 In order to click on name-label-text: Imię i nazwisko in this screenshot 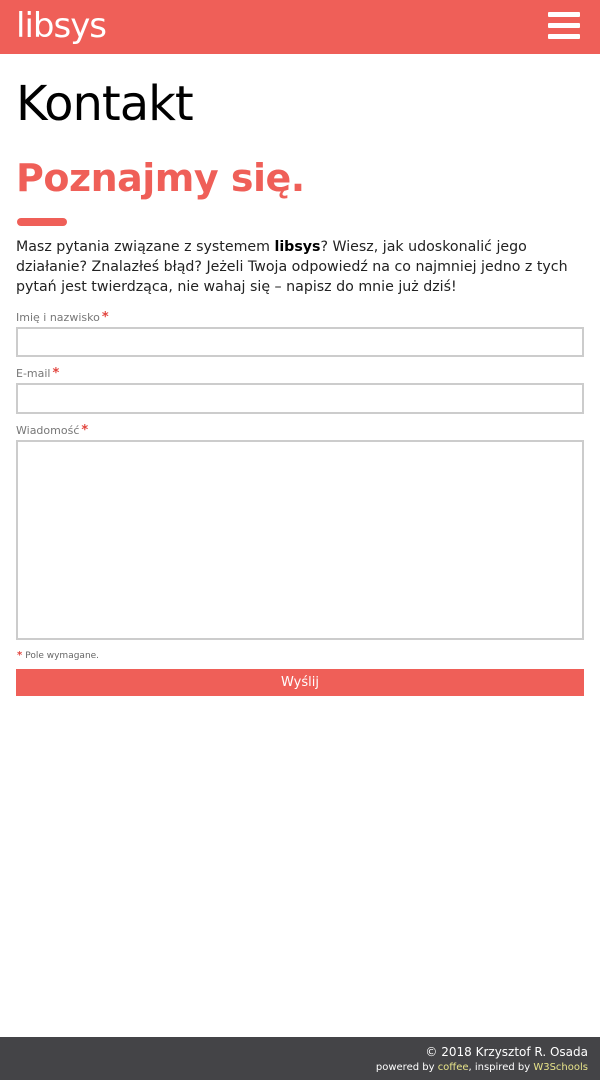, I will do `click(58, 317)`.